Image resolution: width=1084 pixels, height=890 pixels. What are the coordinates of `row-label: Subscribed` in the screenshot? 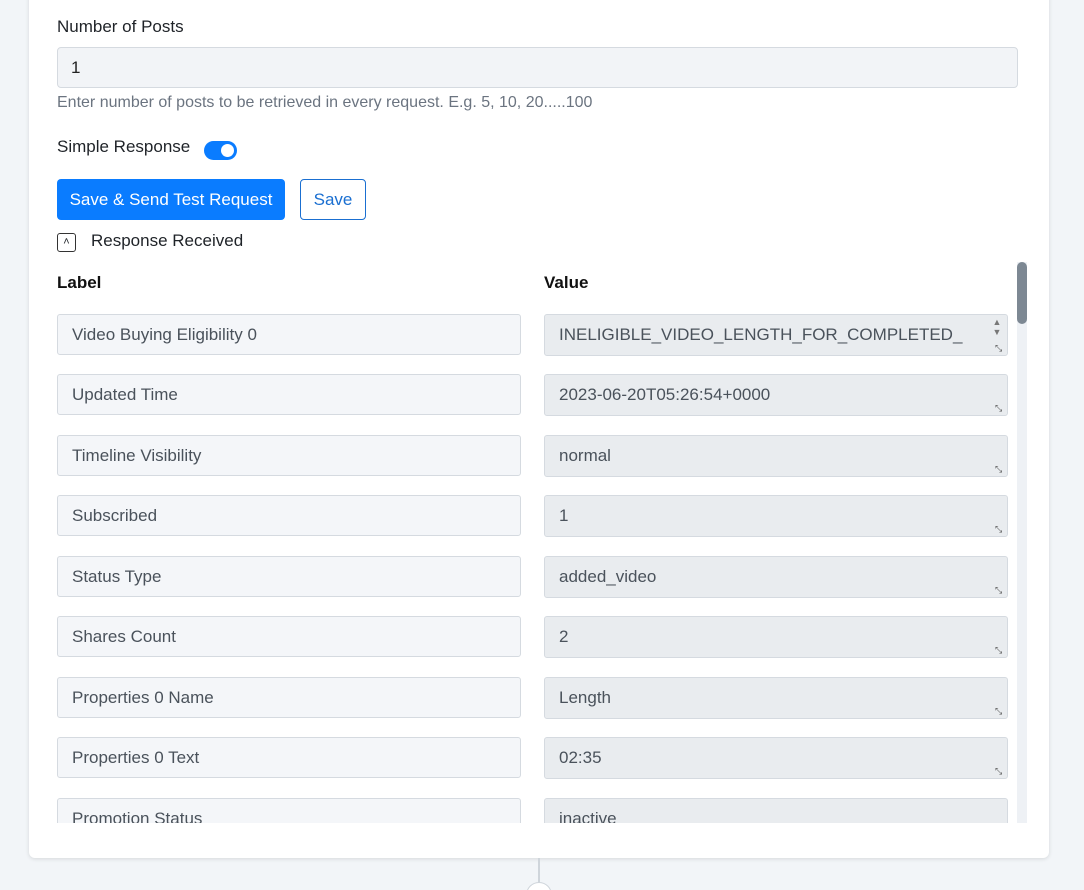 It's located at (289, 515).